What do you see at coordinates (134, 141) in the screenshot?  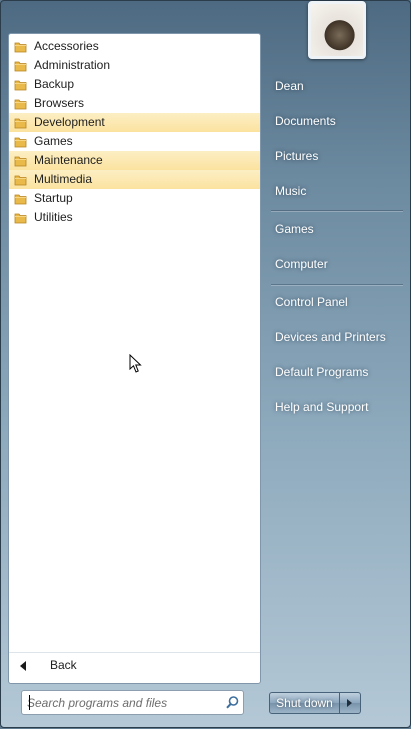 I see `program-folder-games: Games` at bounding box center [134, 141].